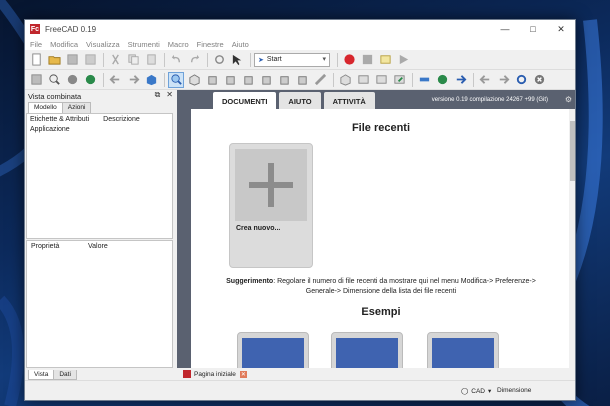 This screenshot has width=610, height=406. Describe the element at coordinates (54, 60) in the screenshot. I see `open-folder-icon` at that location.